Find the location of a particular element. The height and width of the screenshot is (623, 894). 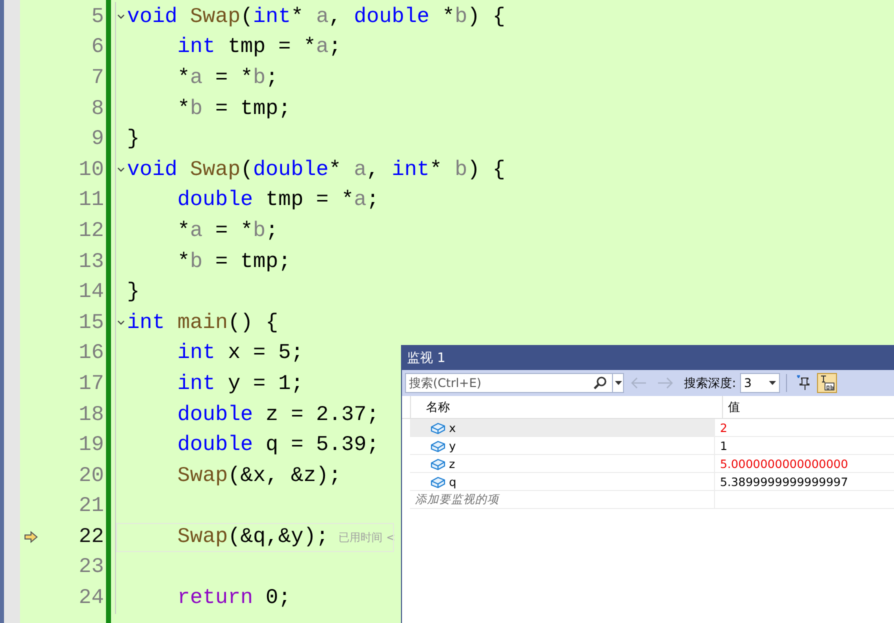

line-number: 14 is located at coordinates (91, 292).